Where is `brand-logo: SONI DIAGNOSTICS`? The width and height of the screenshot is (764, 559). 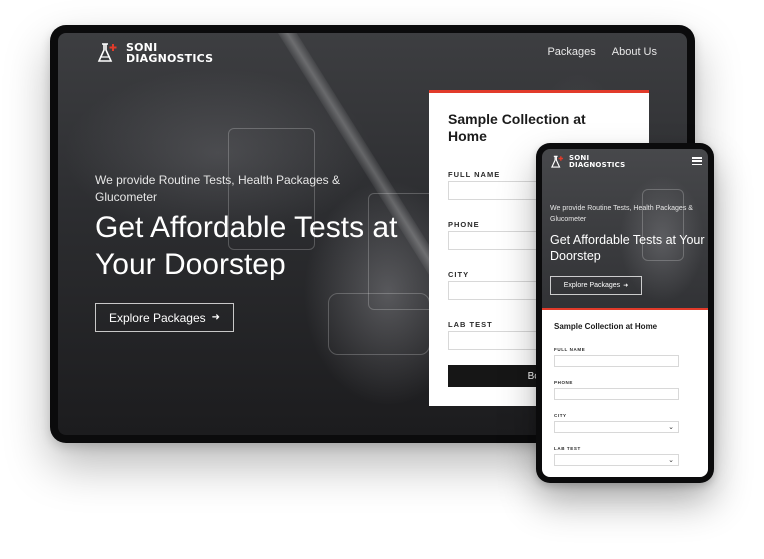 brand-logo: SONI DIAGNOSTICS is located at coordinates (154, 53).